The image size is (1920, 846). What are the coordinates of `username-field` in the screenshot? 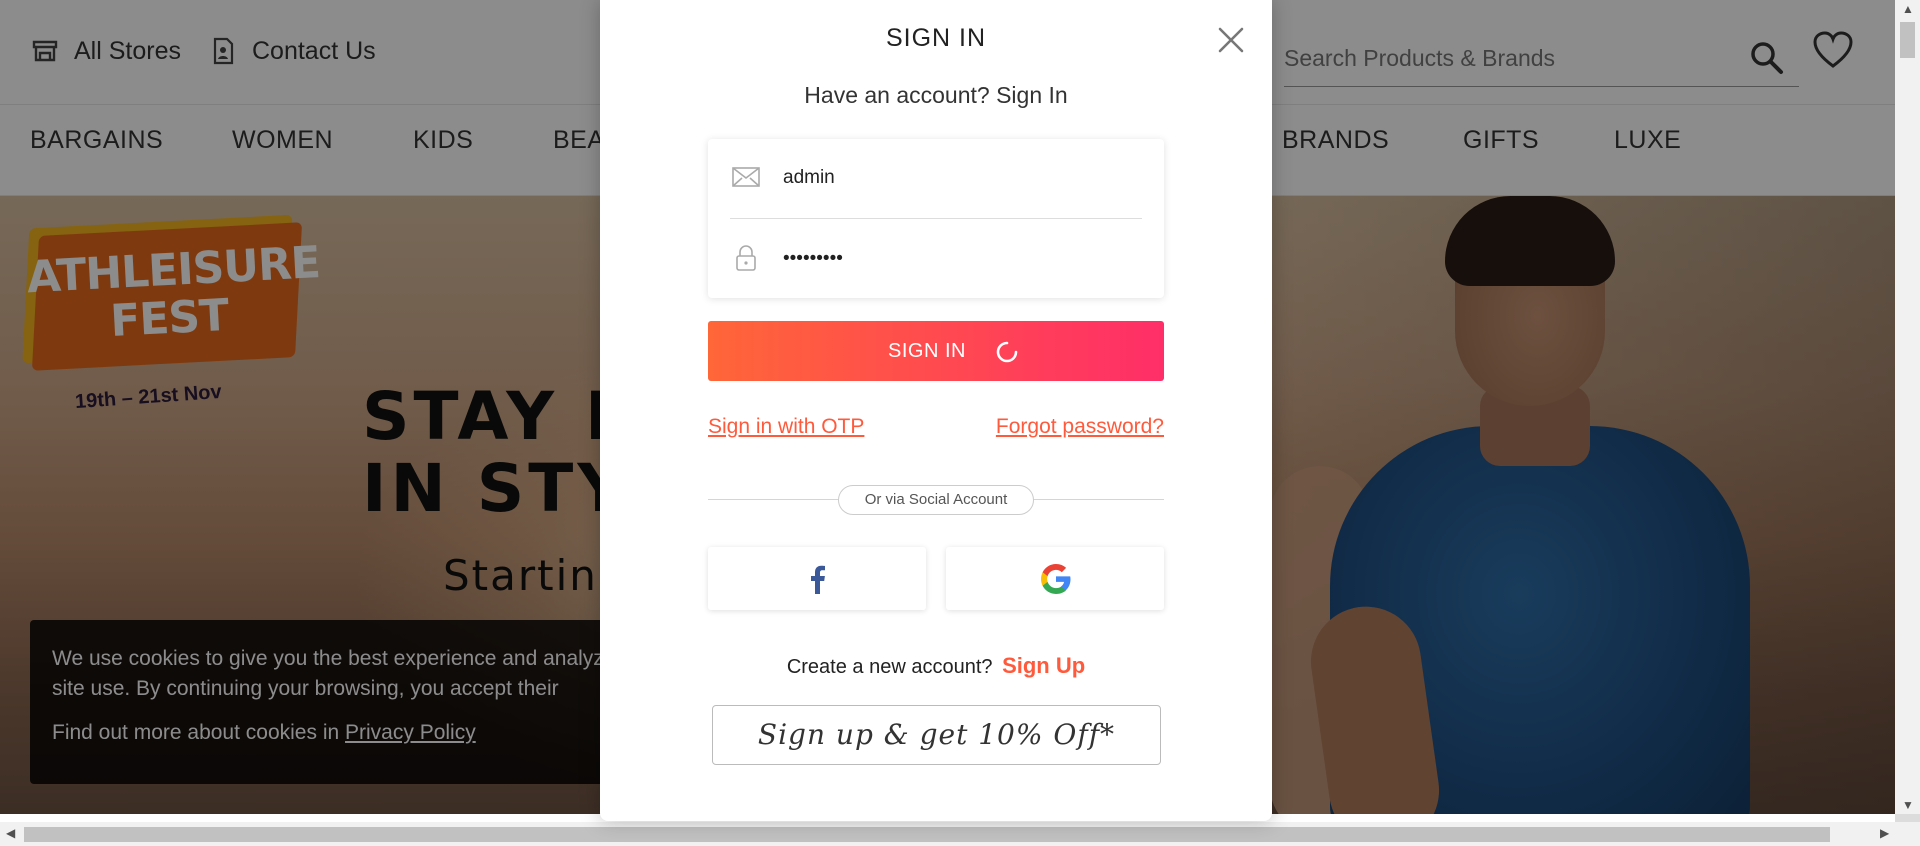 It's located at (958, 178).